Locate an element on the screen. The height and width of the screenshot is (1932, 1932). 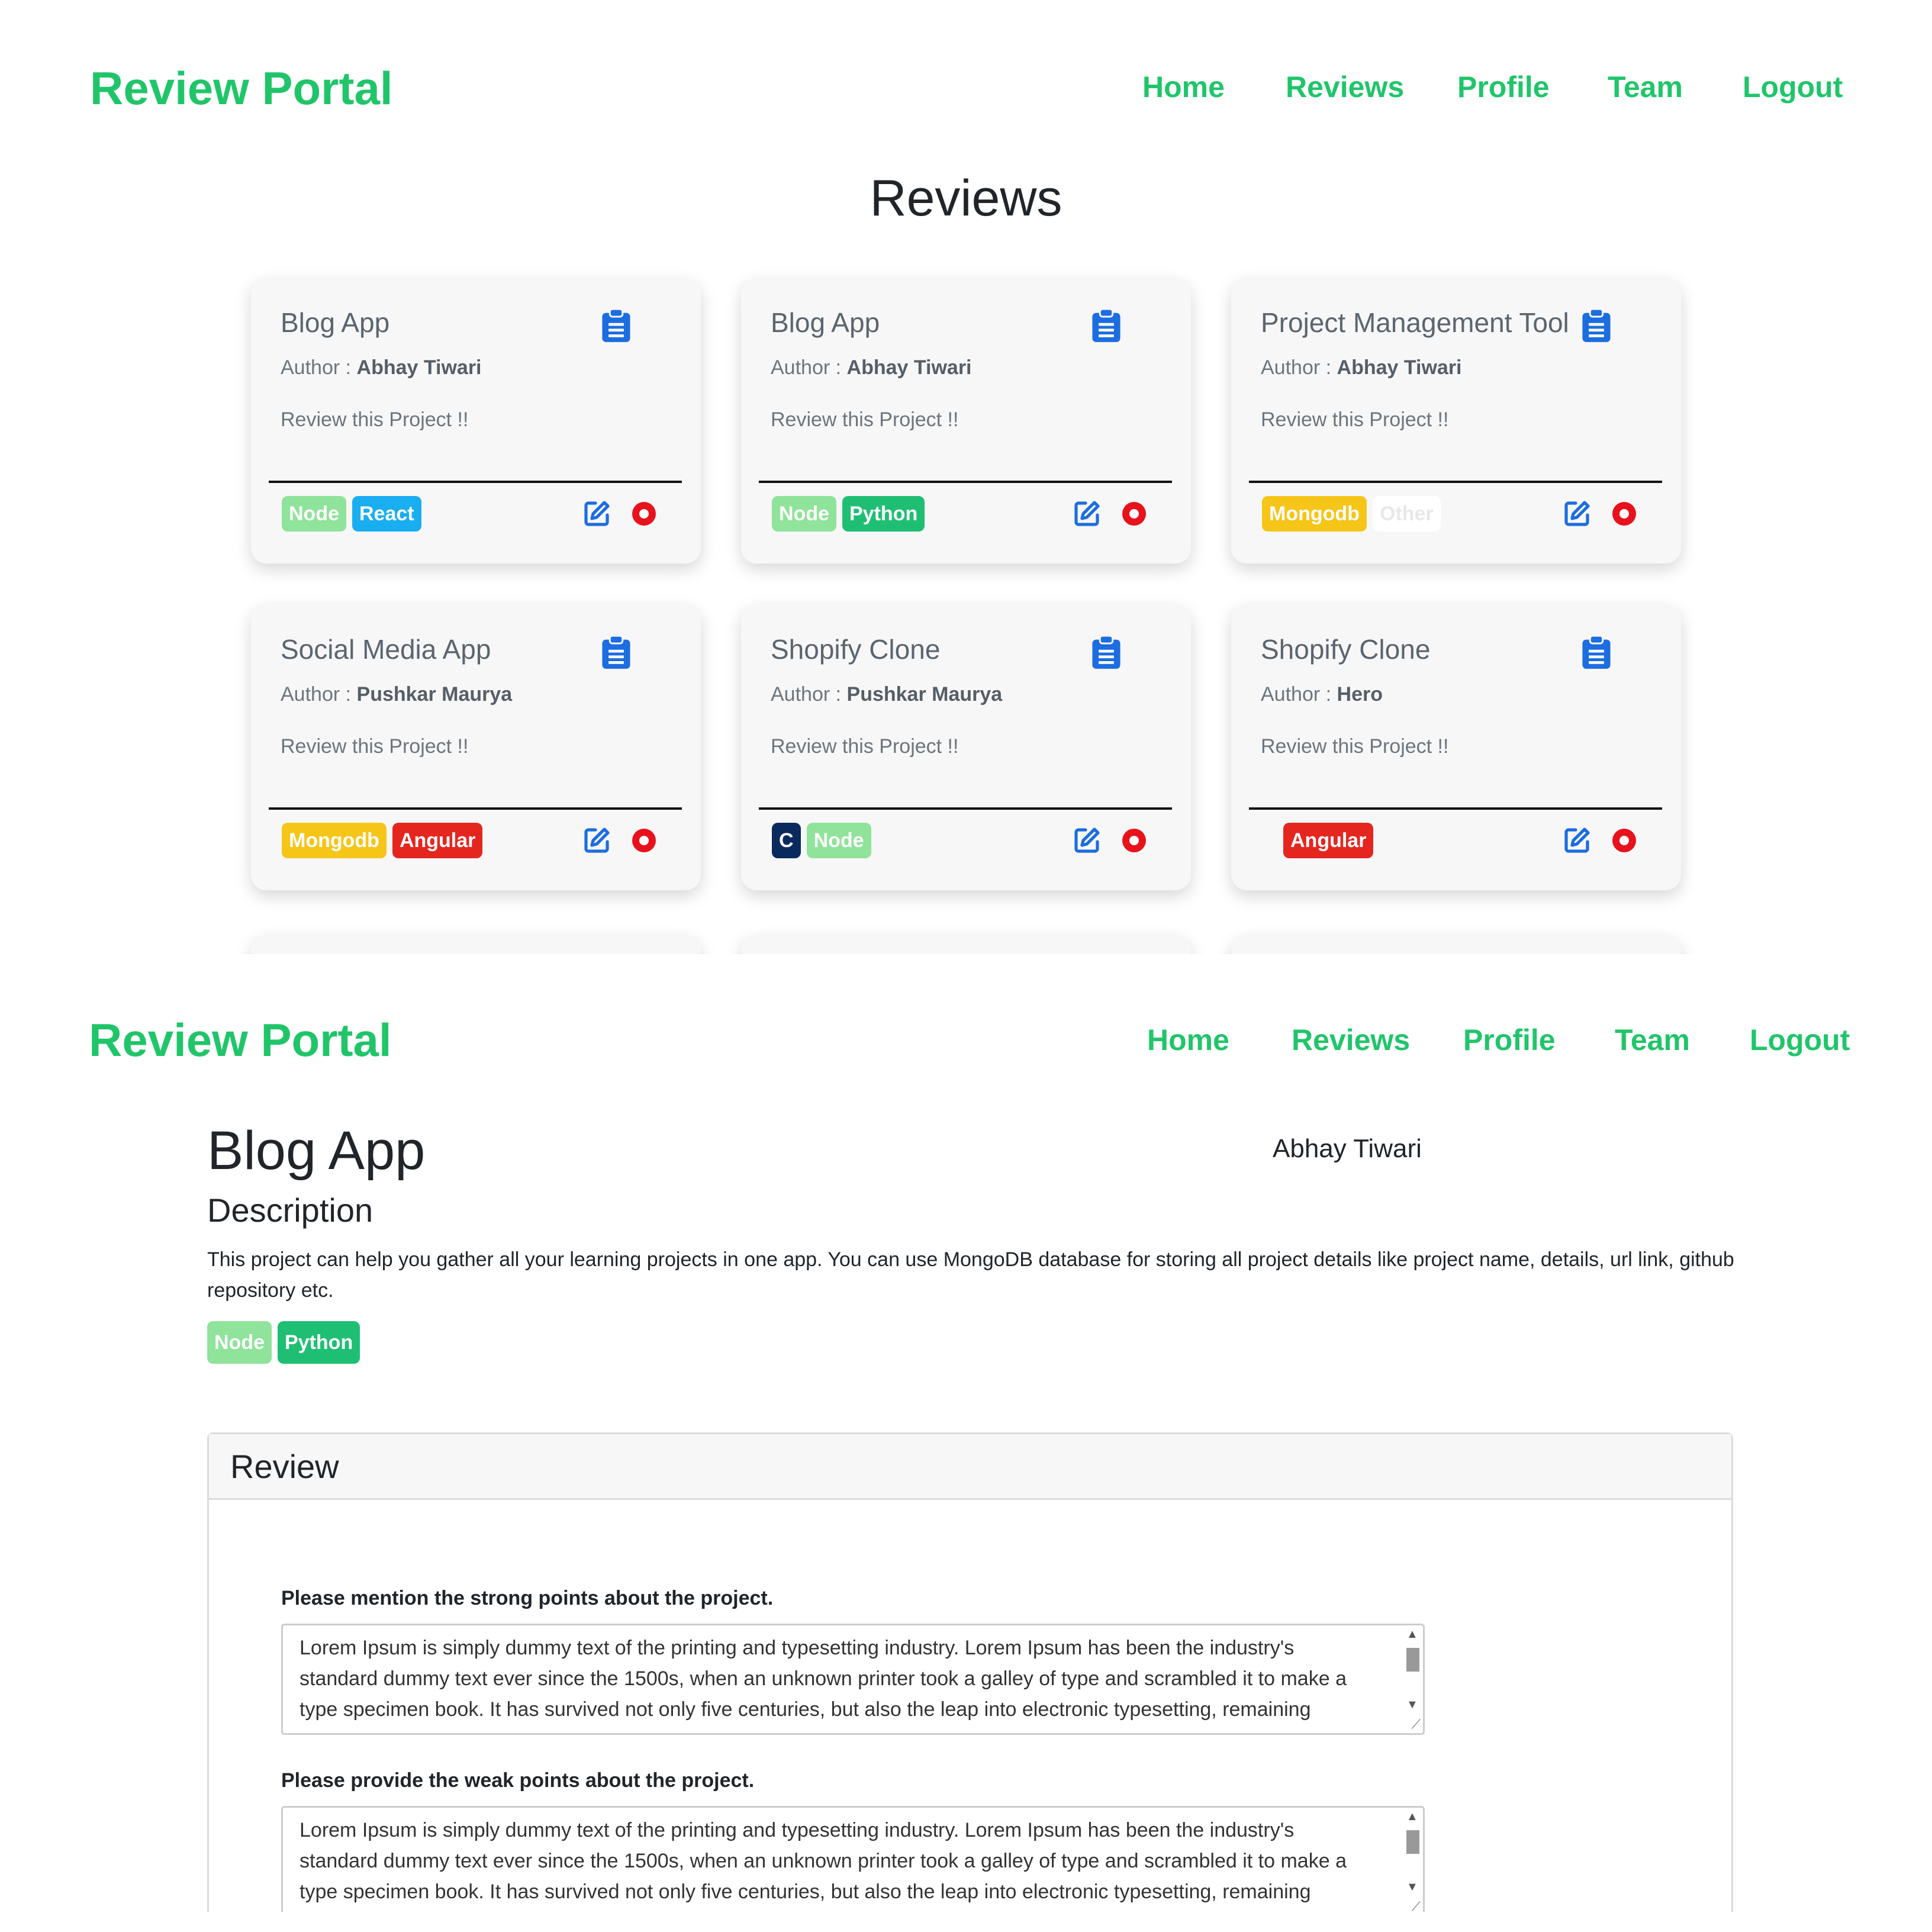
page-title: Reviews is located at coordinates (966, 198).